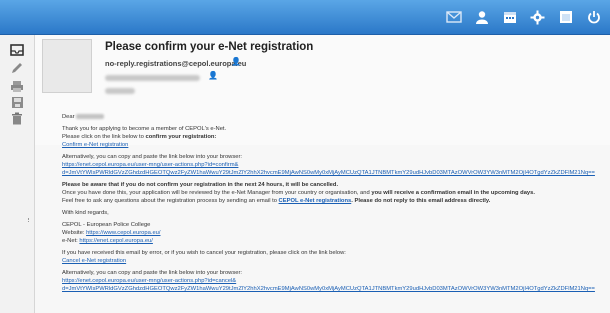 The width and height of the screenshot is (610, 313). What do you see at coordinates (67, 66) in the screenshot?
I see `sender-avatar` at bounding box center [67, 66].